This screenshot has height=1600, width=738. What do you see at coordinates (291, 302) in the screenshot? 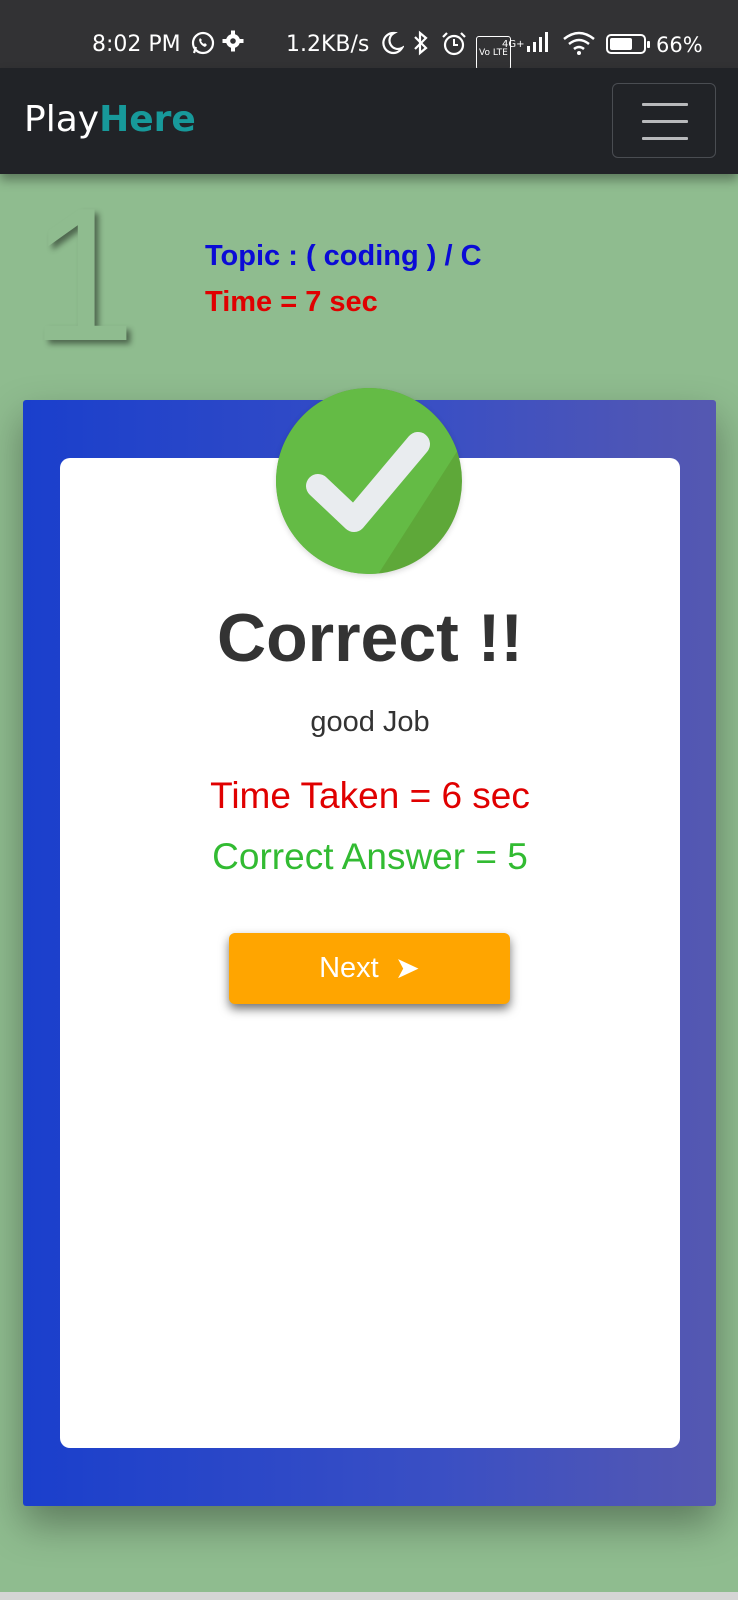
I see `question-time-limit: Time = 7 sec` at bounding box center [291, 302].